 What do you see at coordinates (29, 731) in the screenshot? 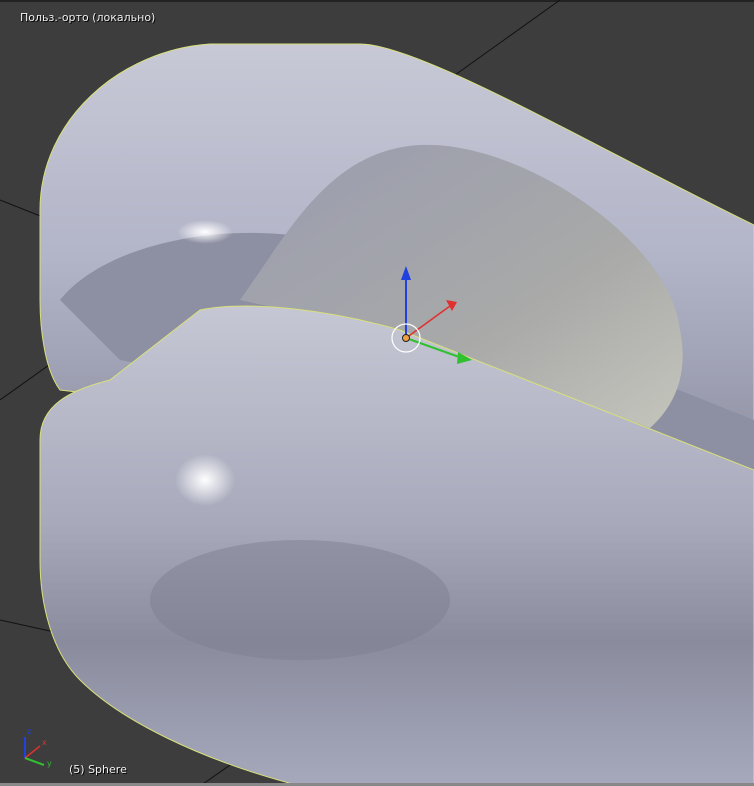
I see `axis-z-label: z` at bounding box center [29, 731].